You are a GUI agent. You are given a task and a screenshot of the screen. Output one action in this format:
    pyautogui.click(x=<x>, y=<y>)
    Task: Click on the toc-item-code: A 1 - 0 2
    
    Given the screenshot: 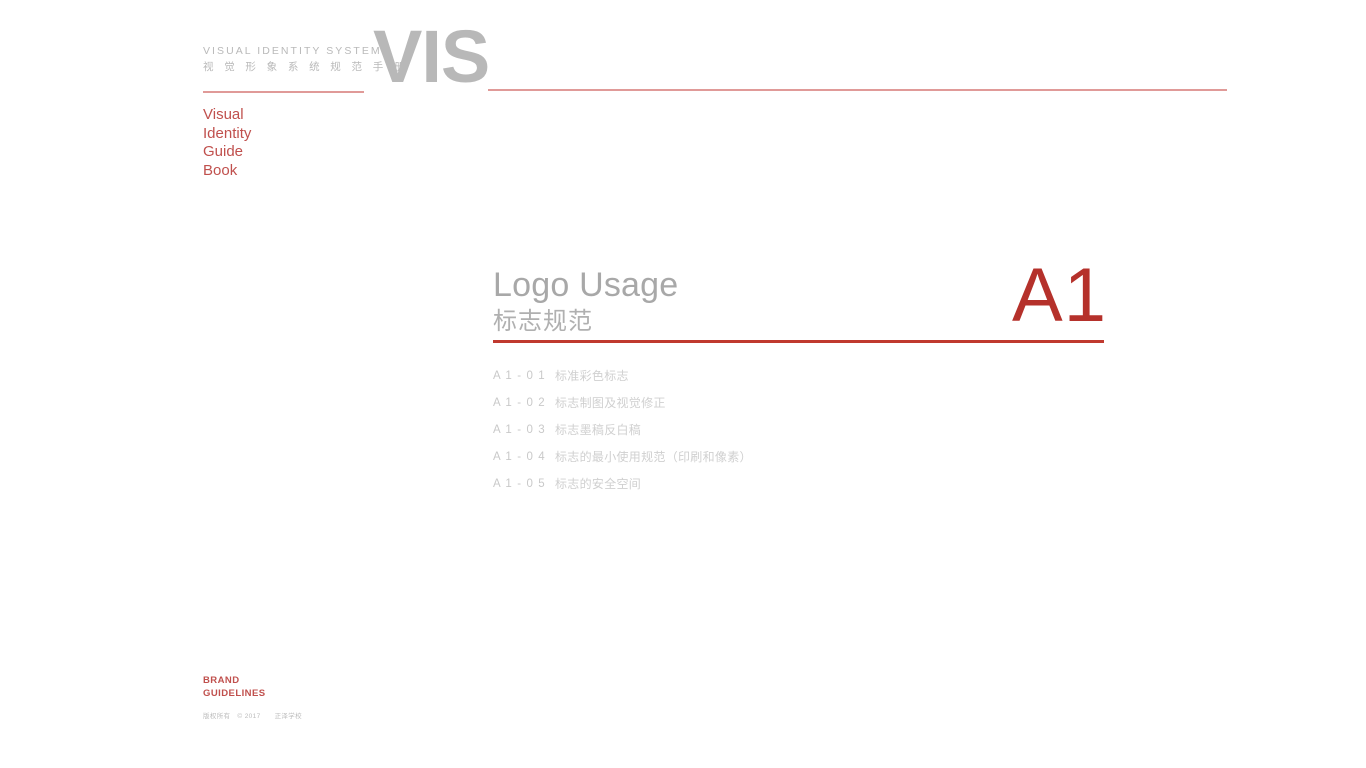 What is the action you would take?
    pyautogui.click(x=519, y=403)
    